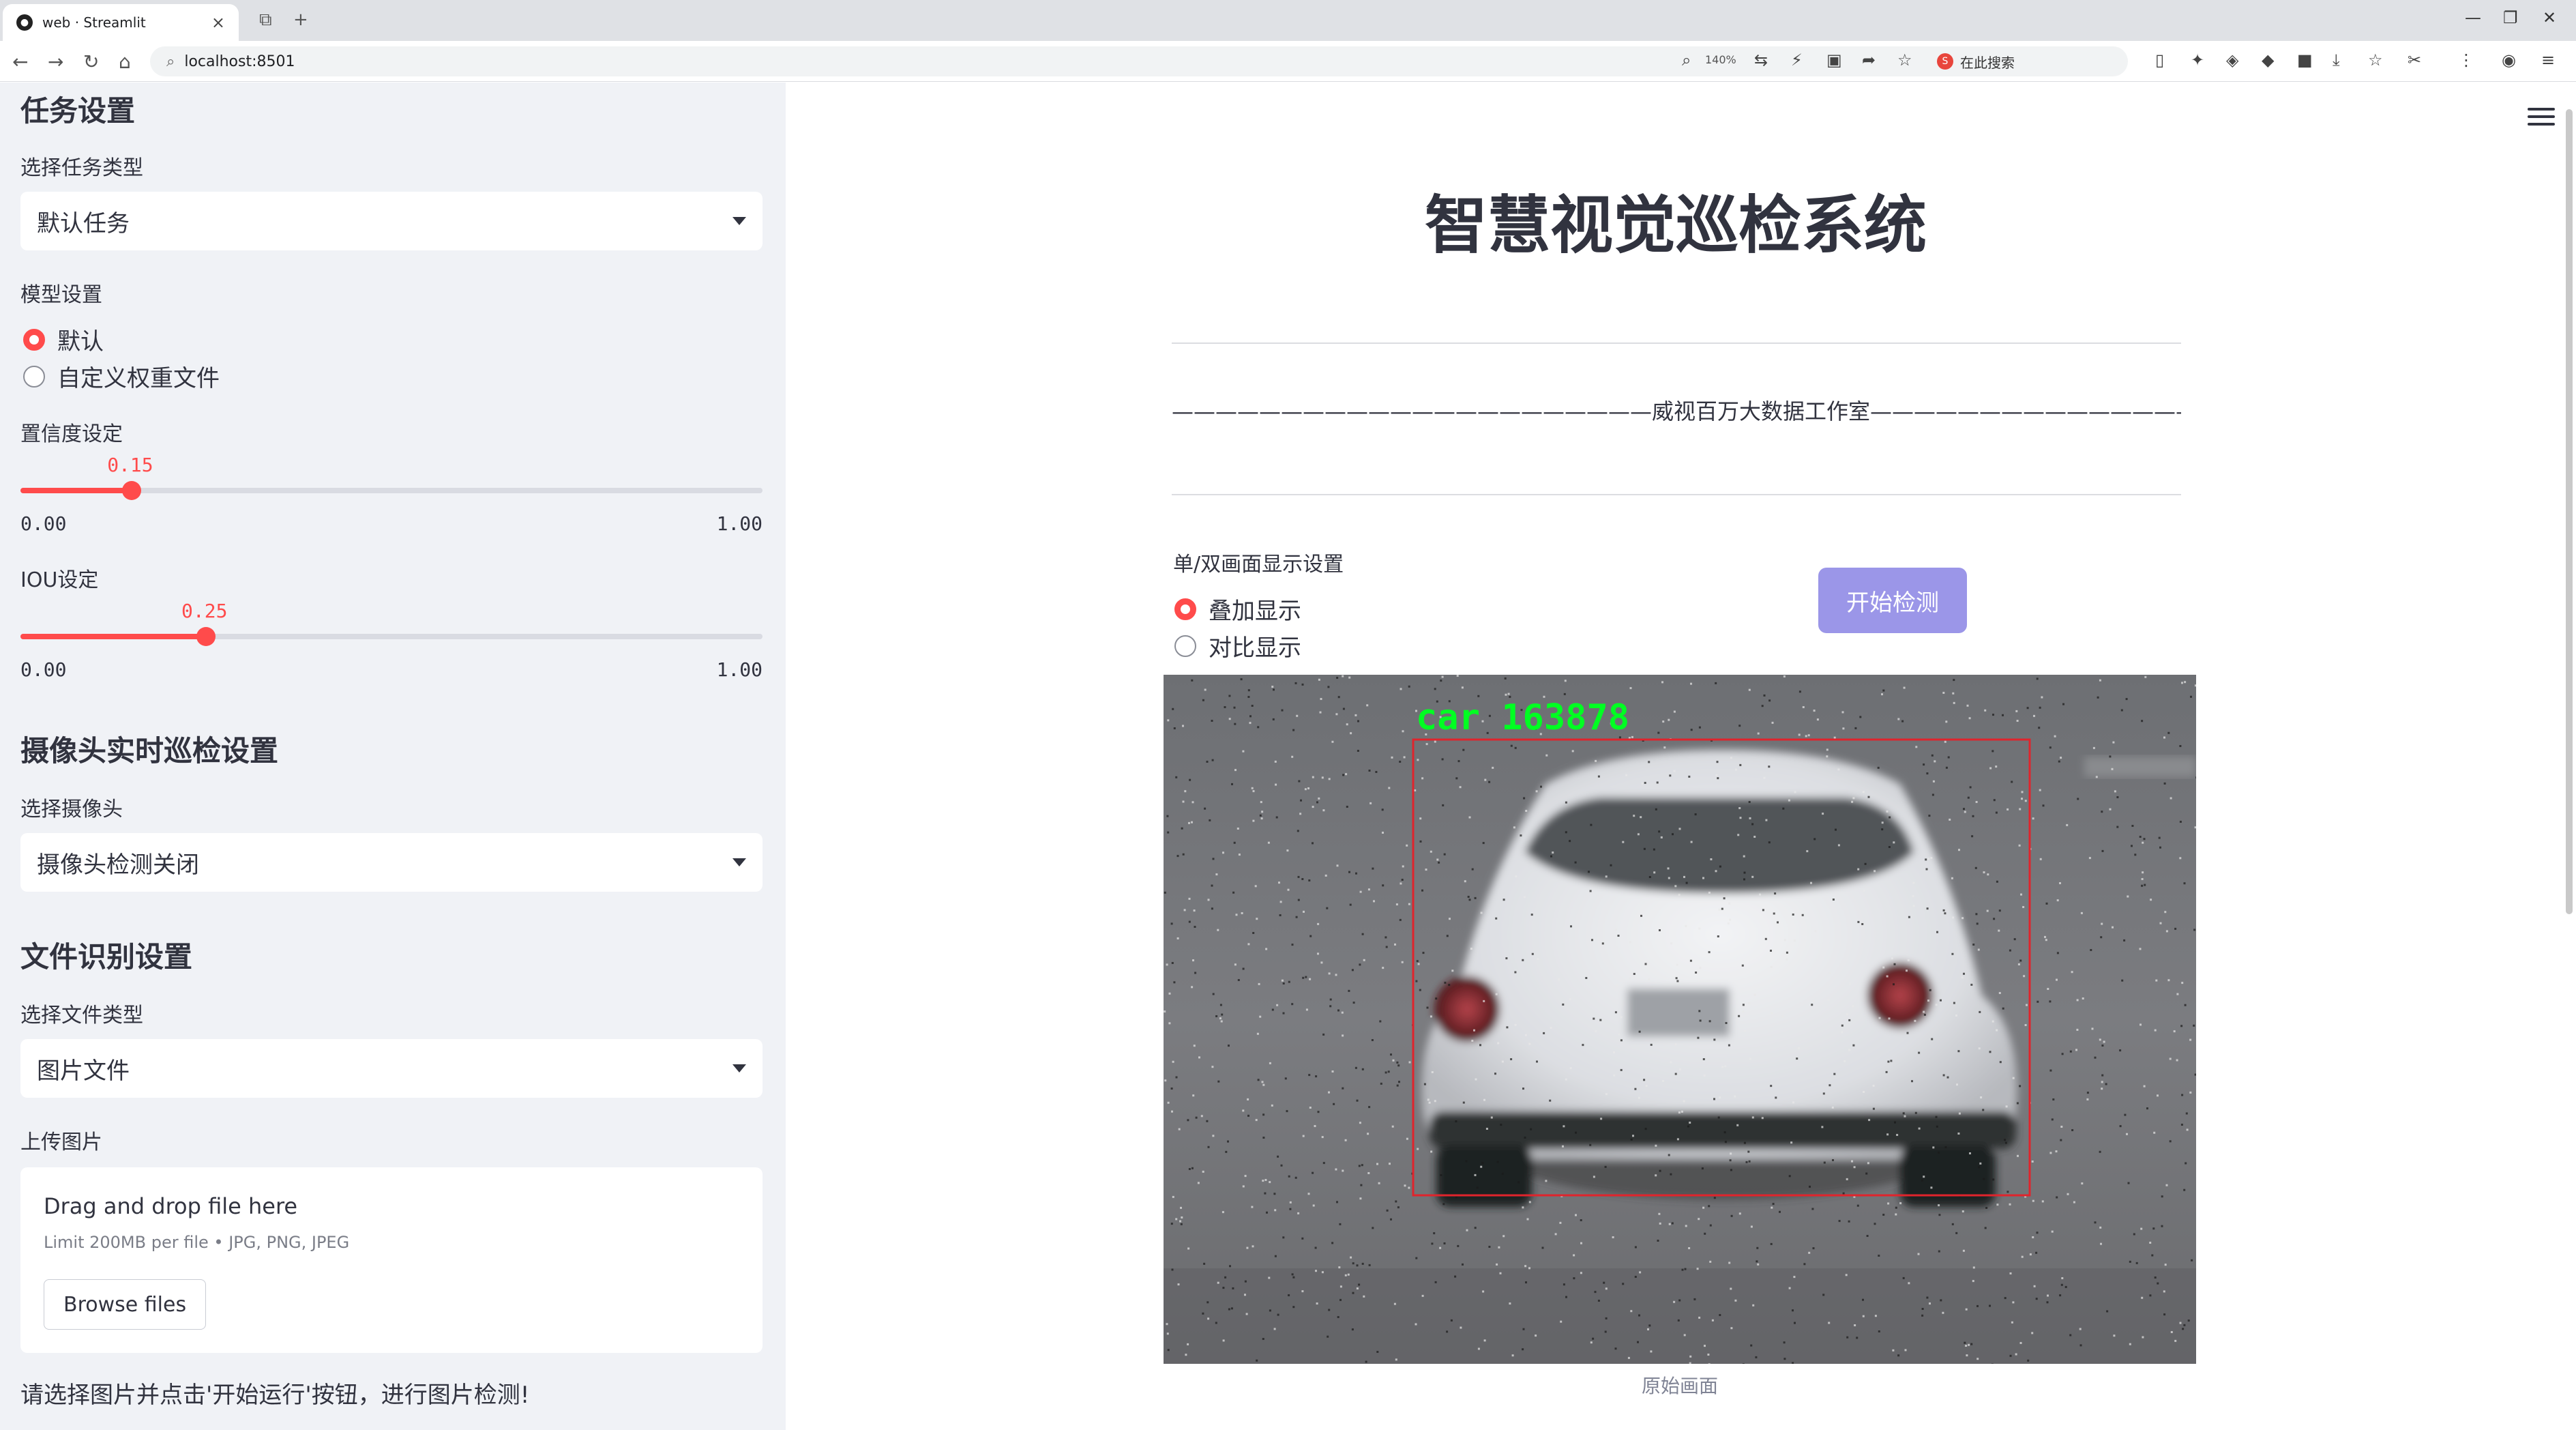 Image resolution: width=2576 pixels, height=1430 pixels. I want to click on model-radio-custom: 自定义权重文件, so click(121, 377).